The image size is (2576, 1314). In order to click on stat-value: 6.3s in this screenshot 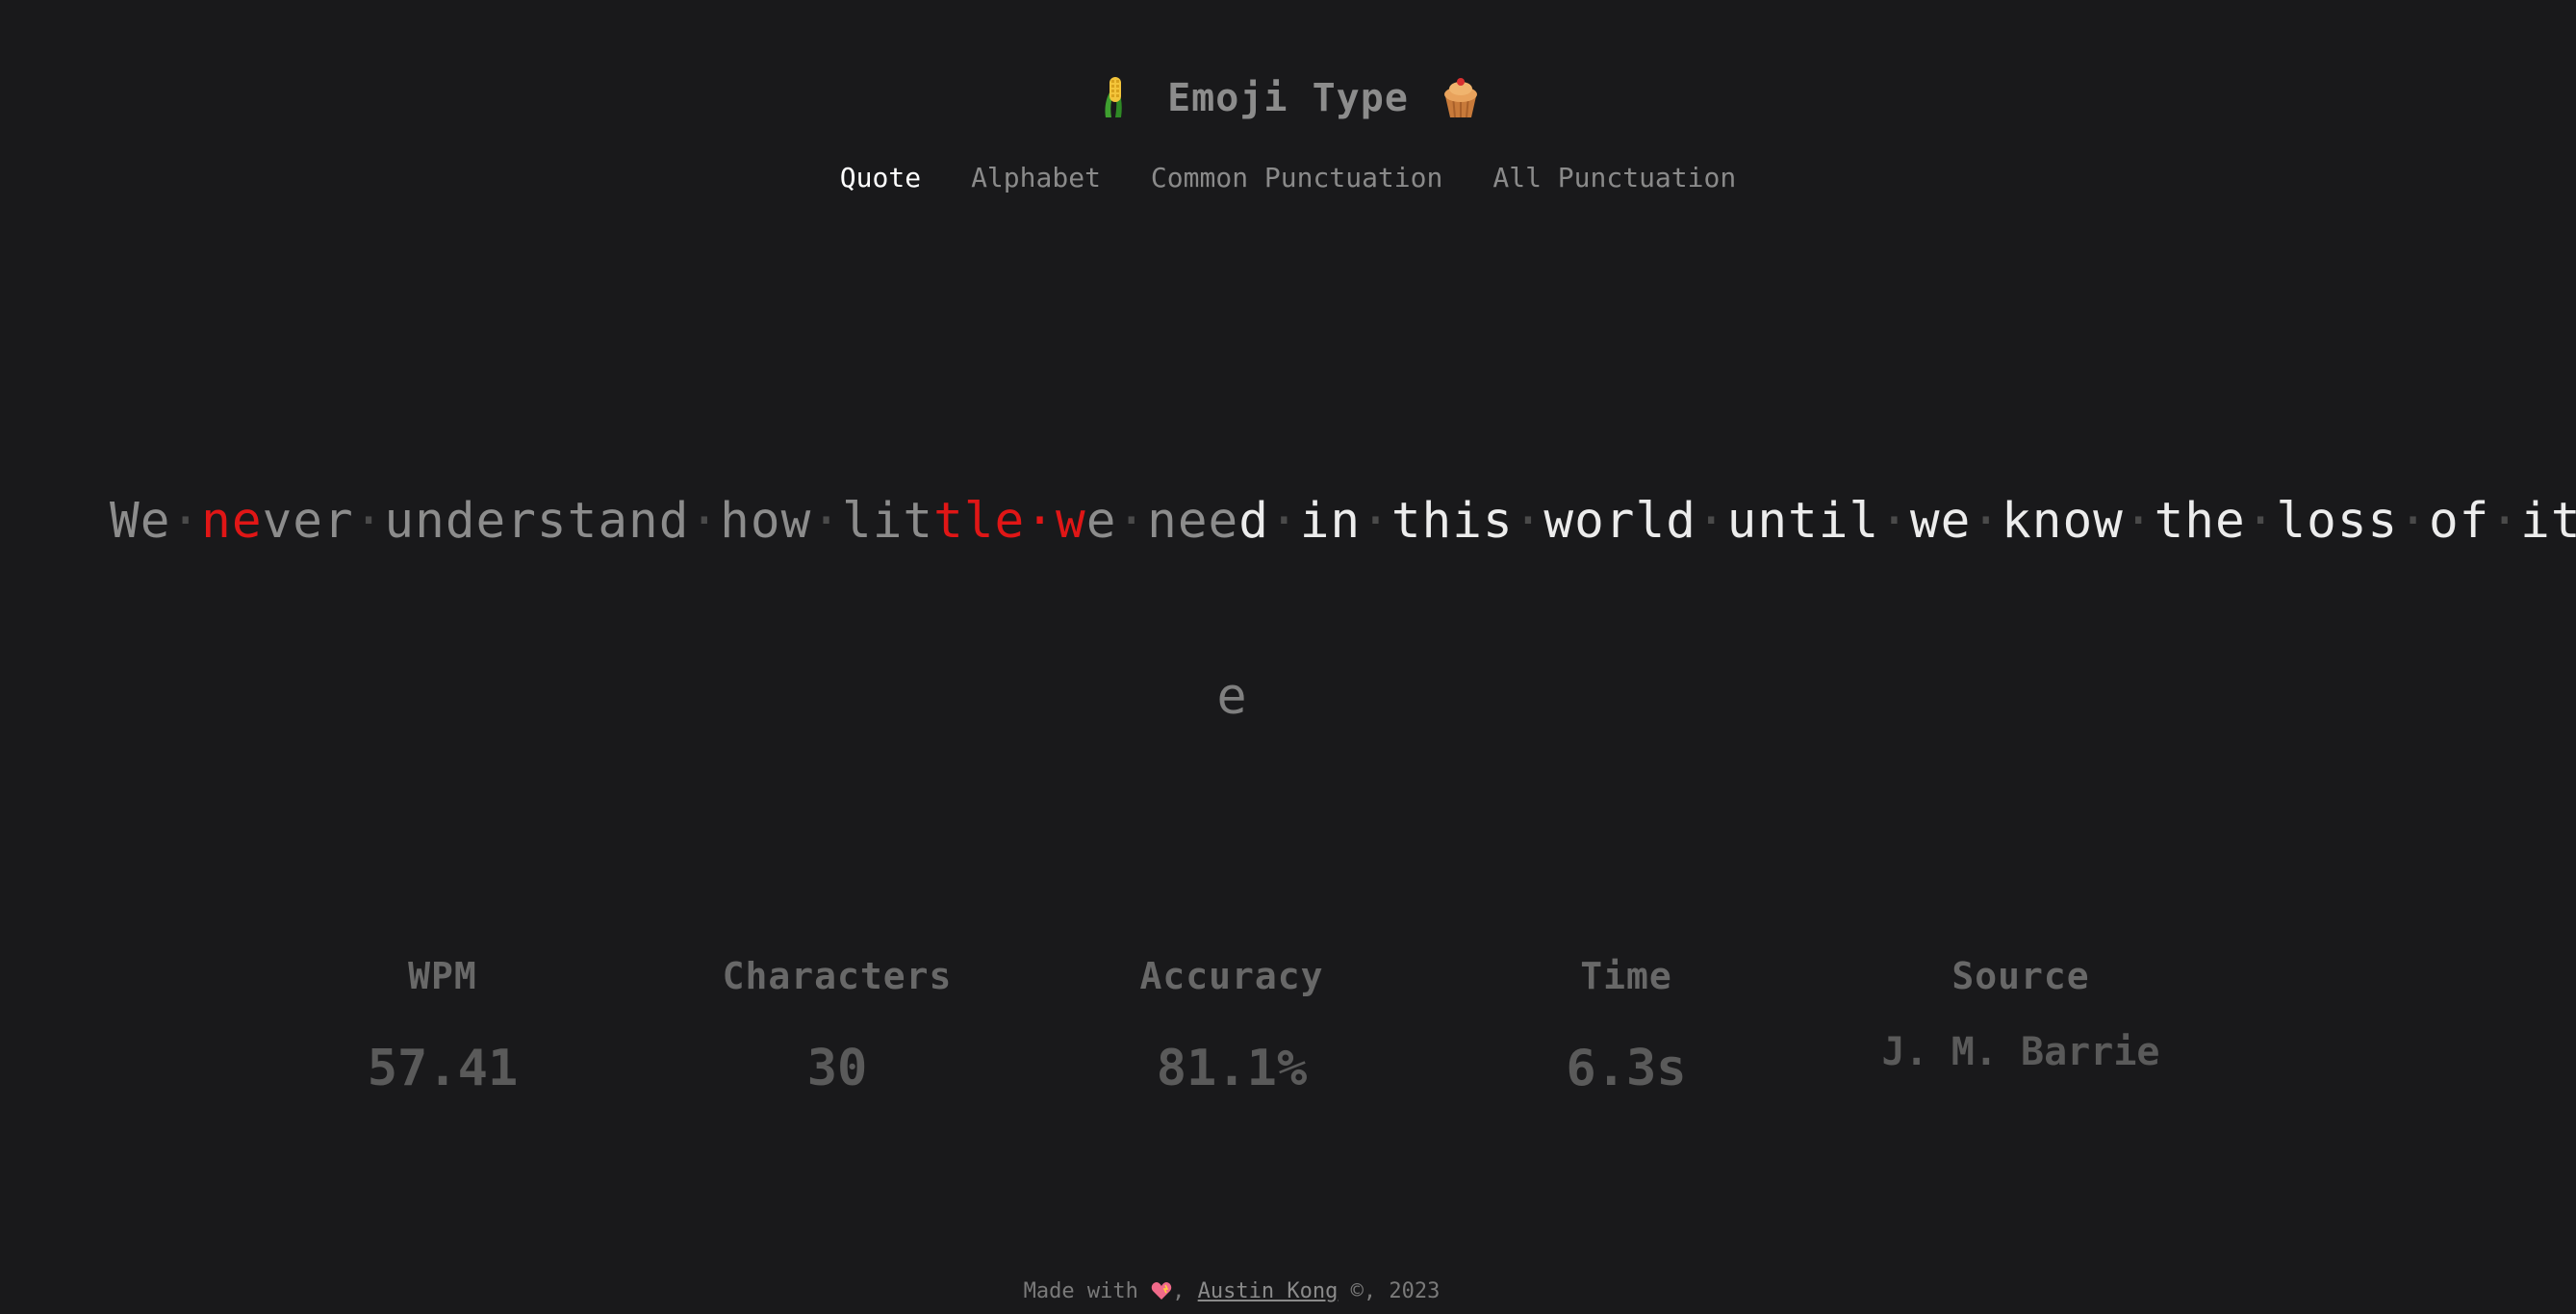, I will do `click(1626, 1069)`.